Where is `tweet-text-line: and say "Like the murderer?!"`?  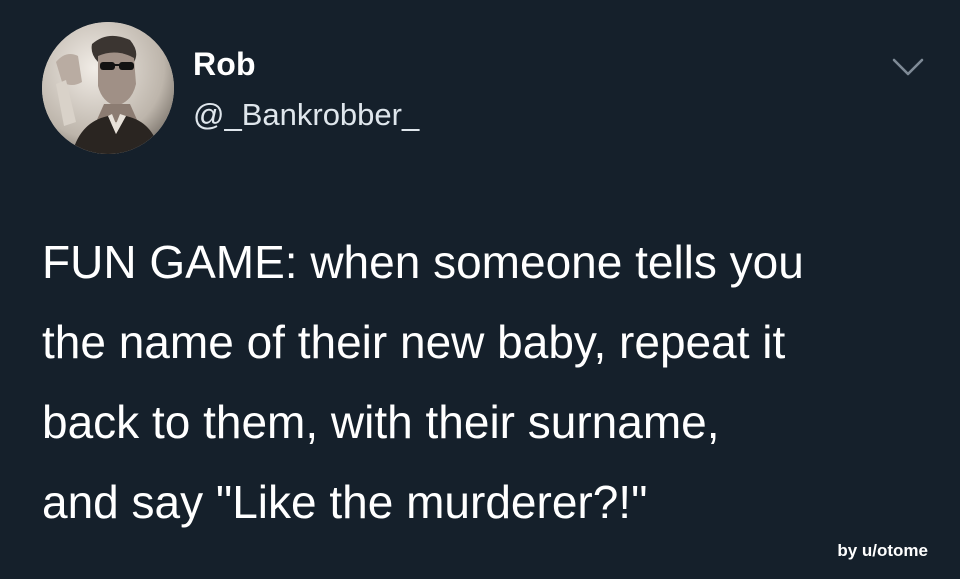 tweet-text-line: and say "Like the murderer?!" is located at coordinates (345, 502).